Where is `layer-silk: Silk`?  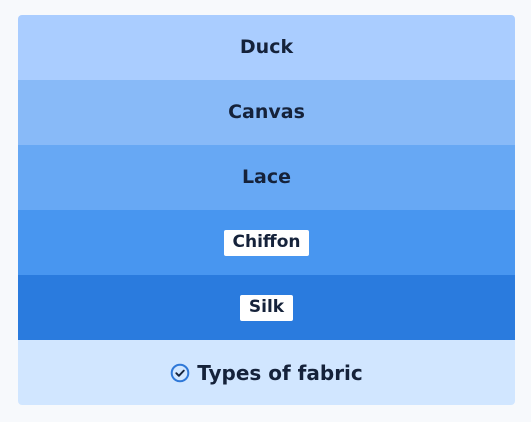
layer-silk: Silk is located at coordinates (266, 307).